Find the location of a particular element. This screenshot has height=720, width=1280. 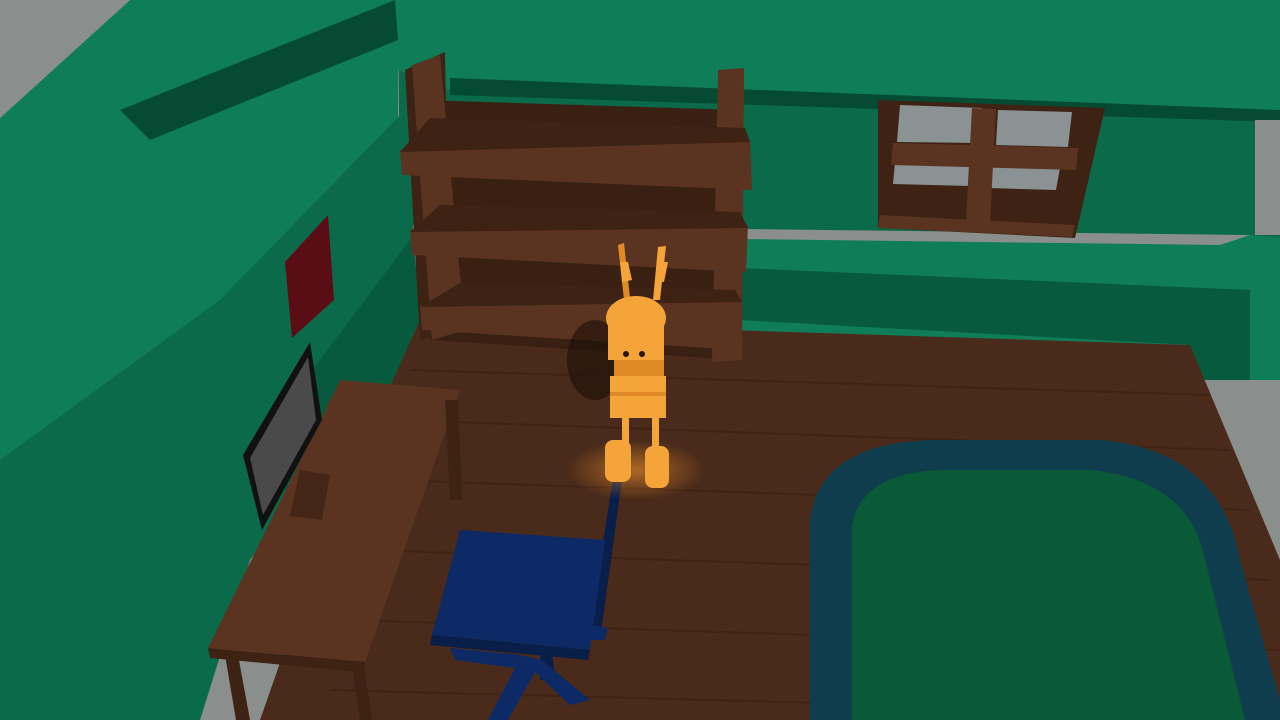

window is located at coordinates (991, 169).